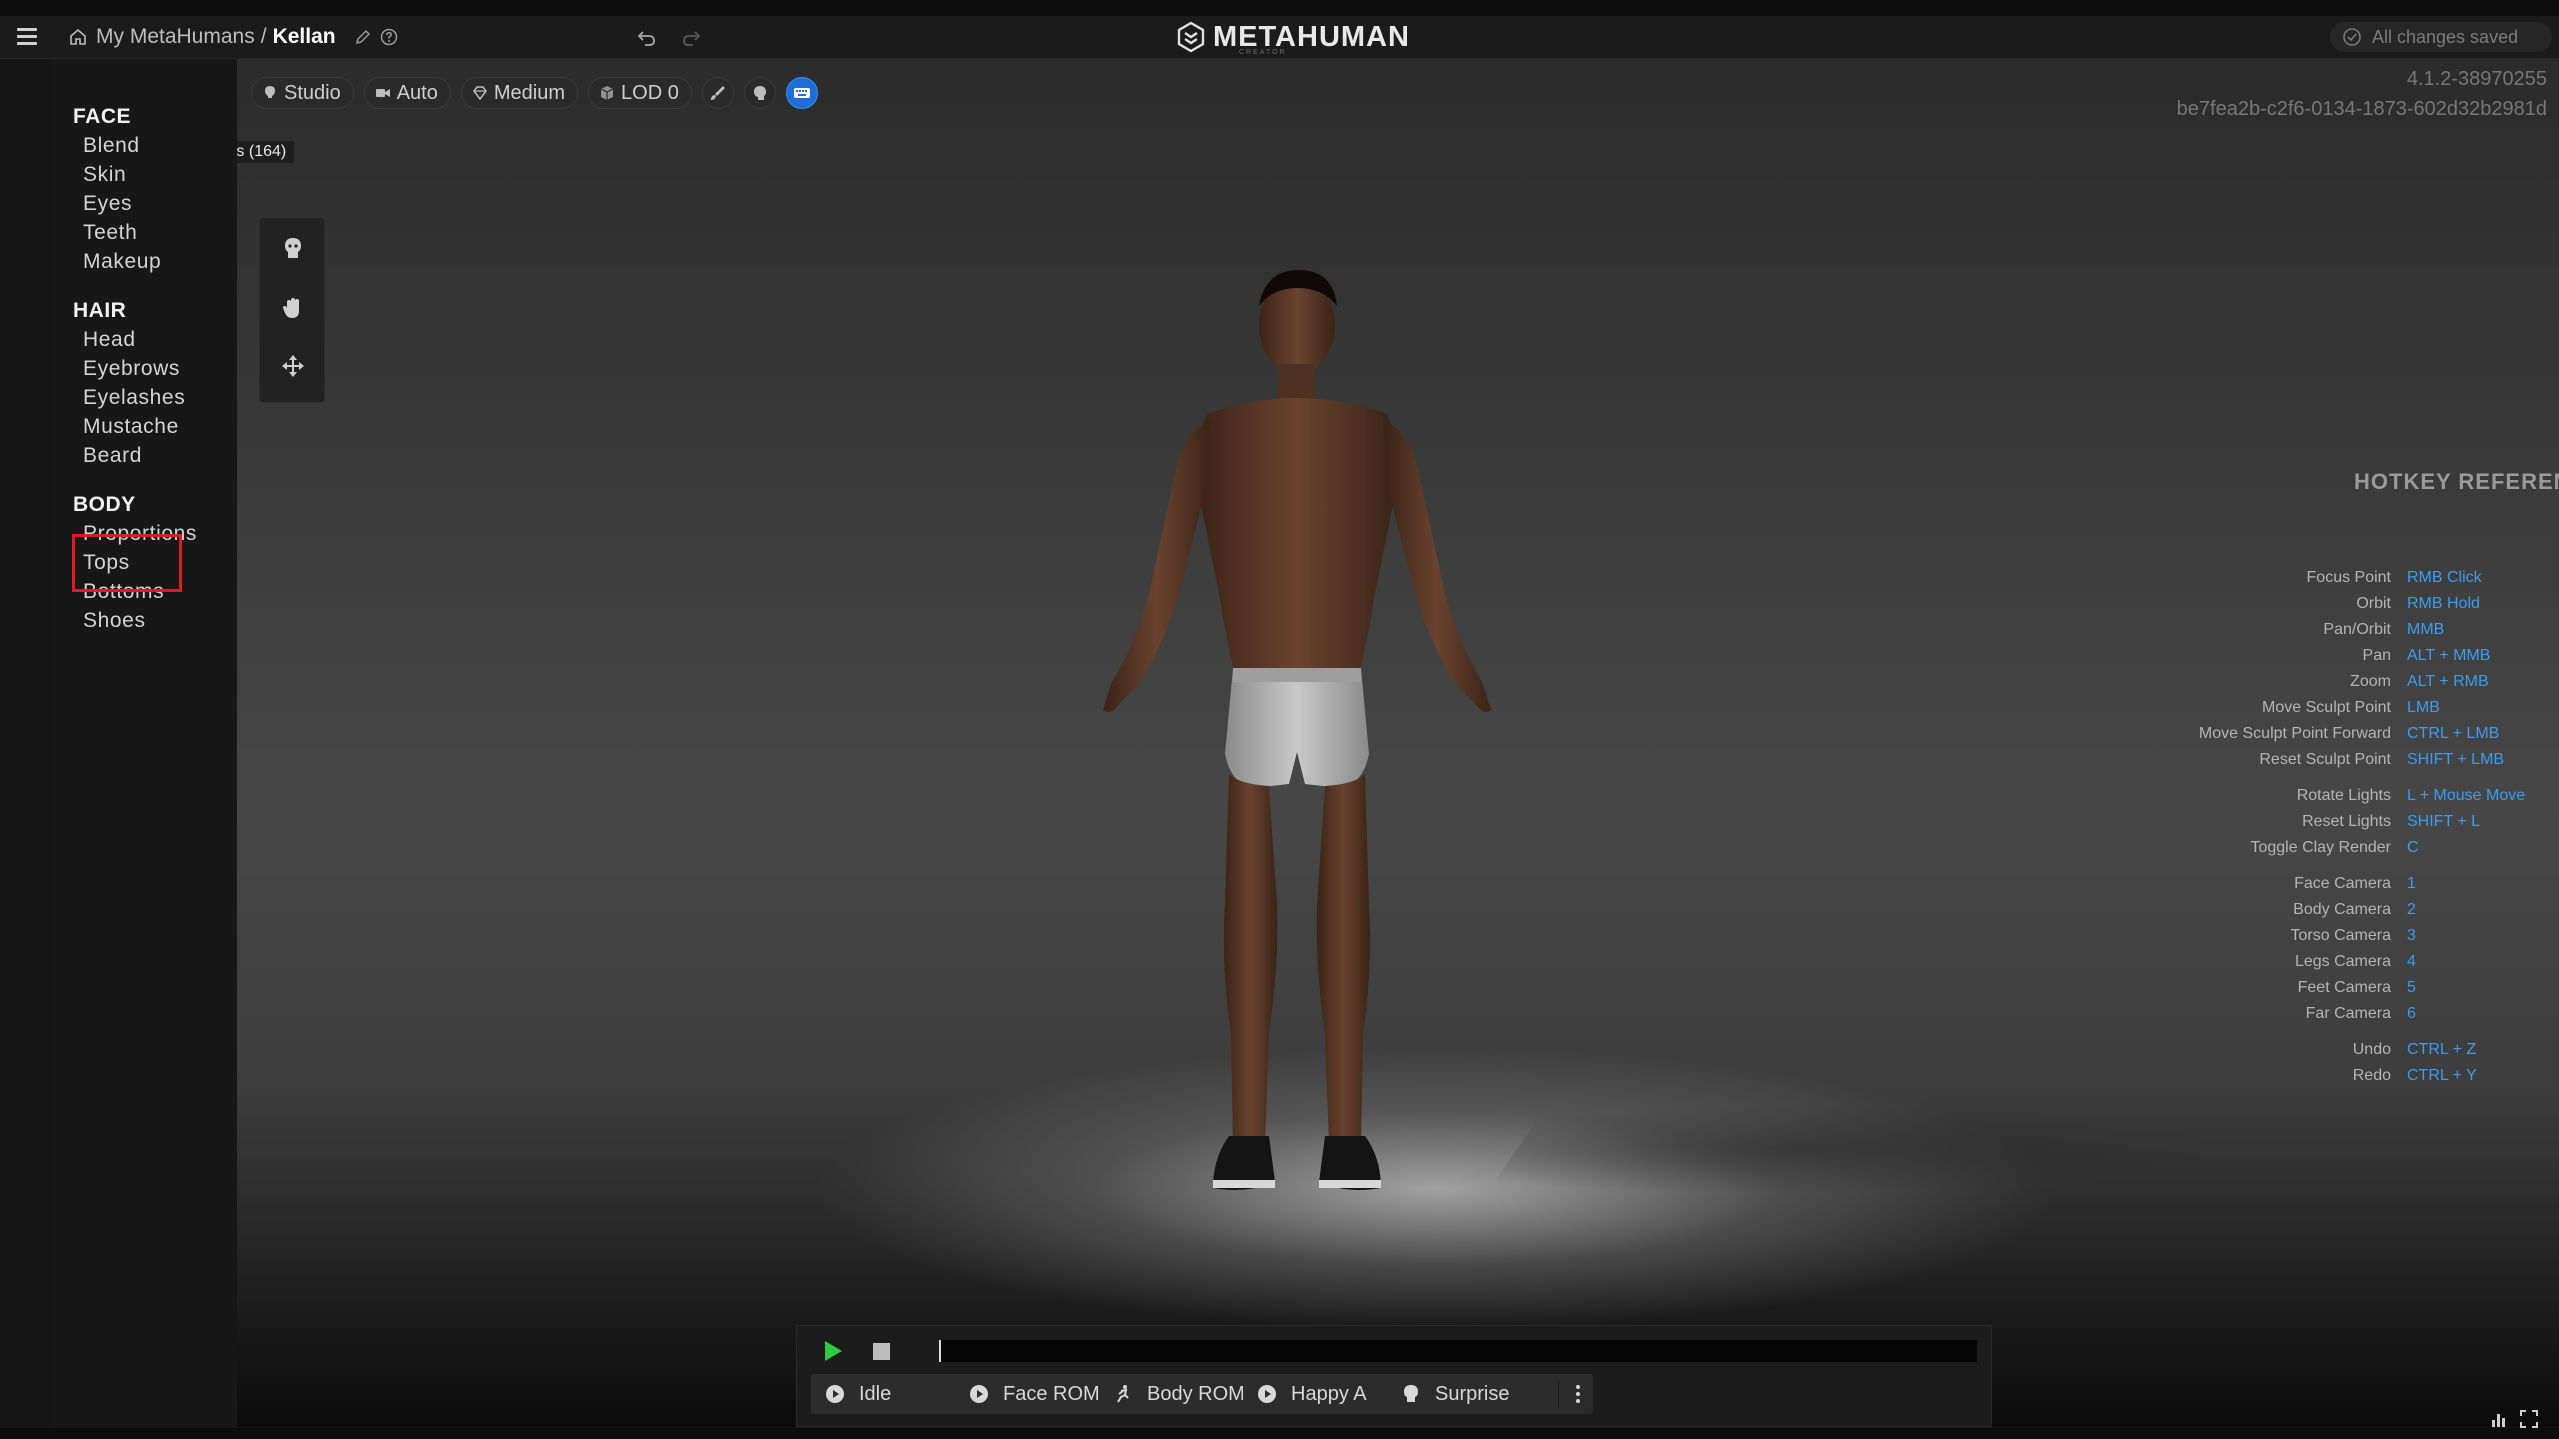  I want to click on diamond-icon, so click(479, 93).